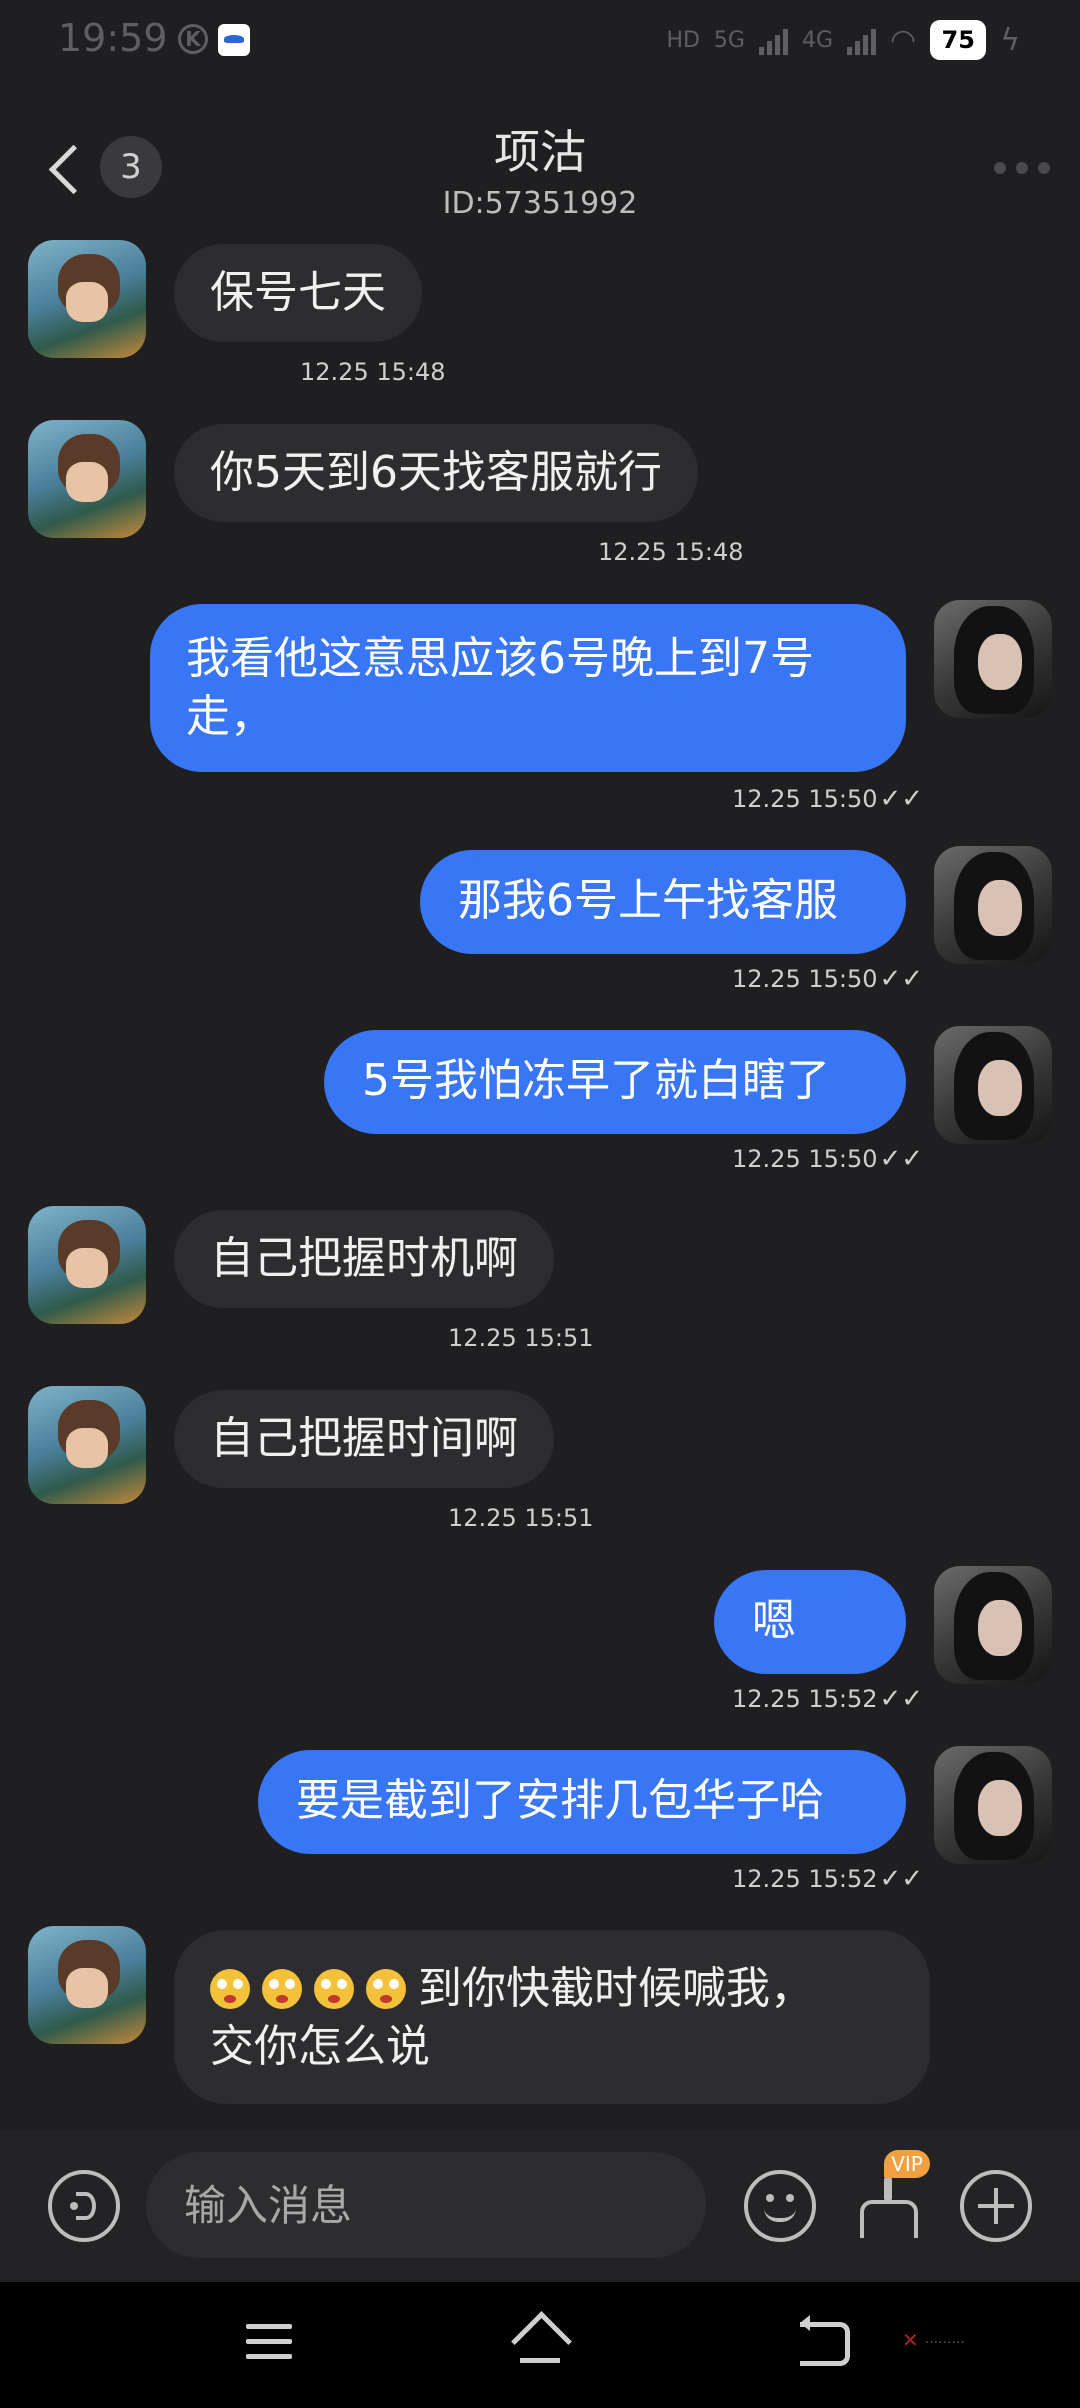 This screenshot has width=1080, height=2408. Describe the element at coordinates (817, 40) in the screenshot. I see `4g-label: 4G` at that location.